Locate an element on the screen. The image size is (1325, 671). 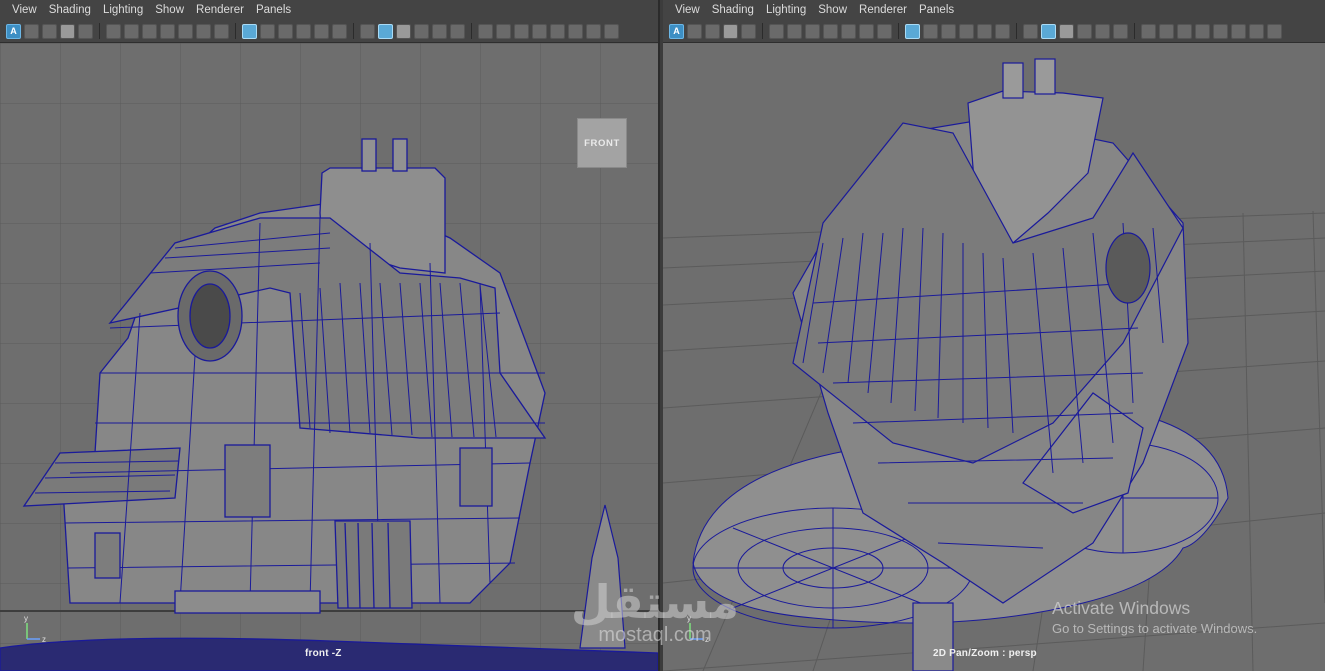
axis-y-label: y is located at coordinates (26, 618).